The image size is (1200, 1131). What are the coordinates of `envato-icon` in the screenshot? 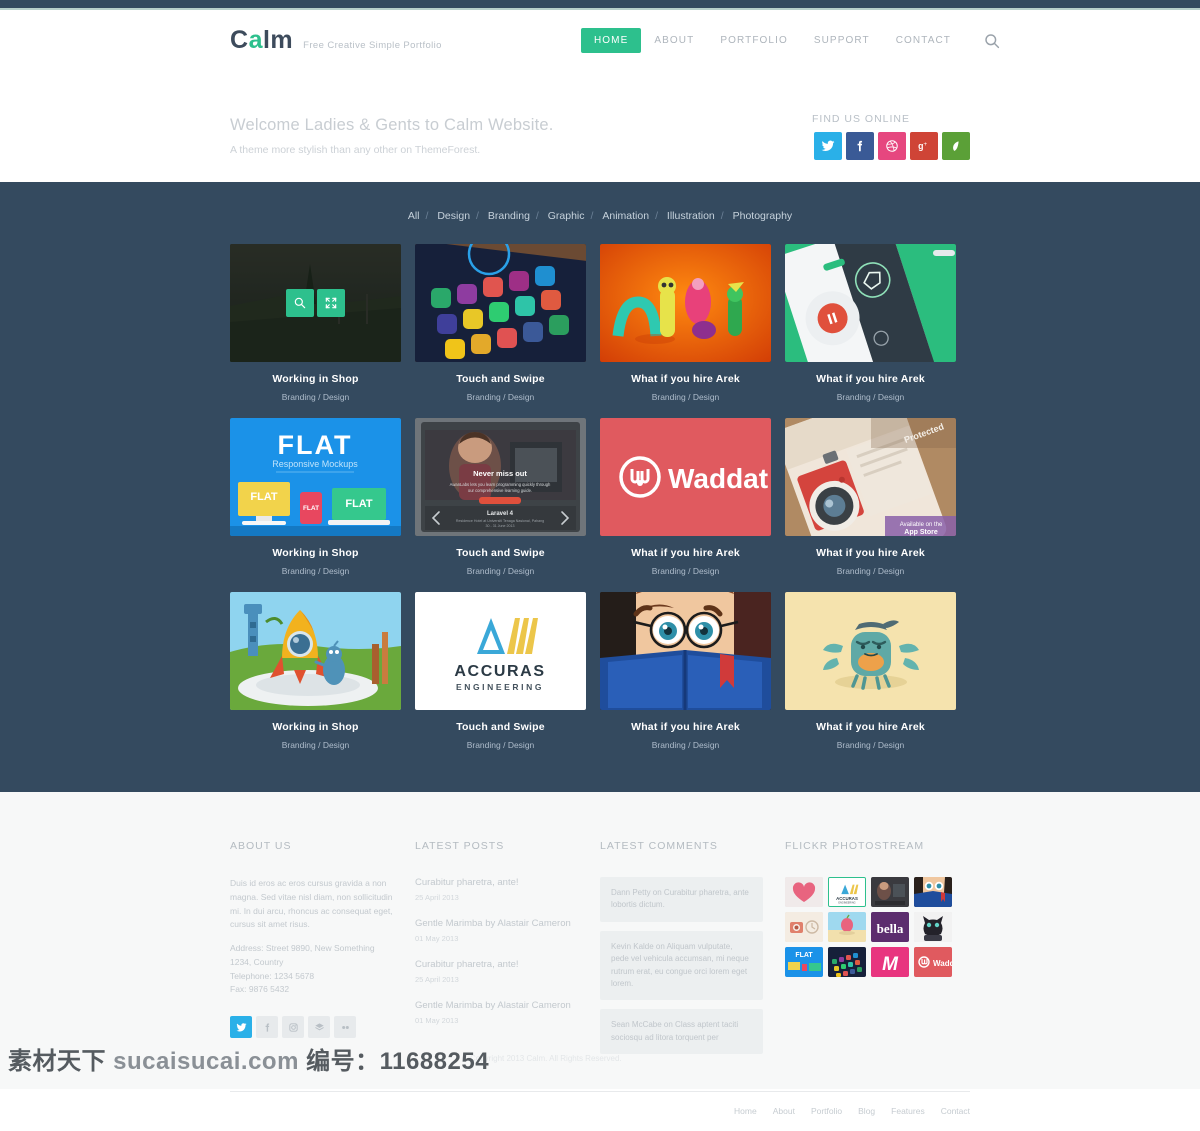 It's located at (956, 146).